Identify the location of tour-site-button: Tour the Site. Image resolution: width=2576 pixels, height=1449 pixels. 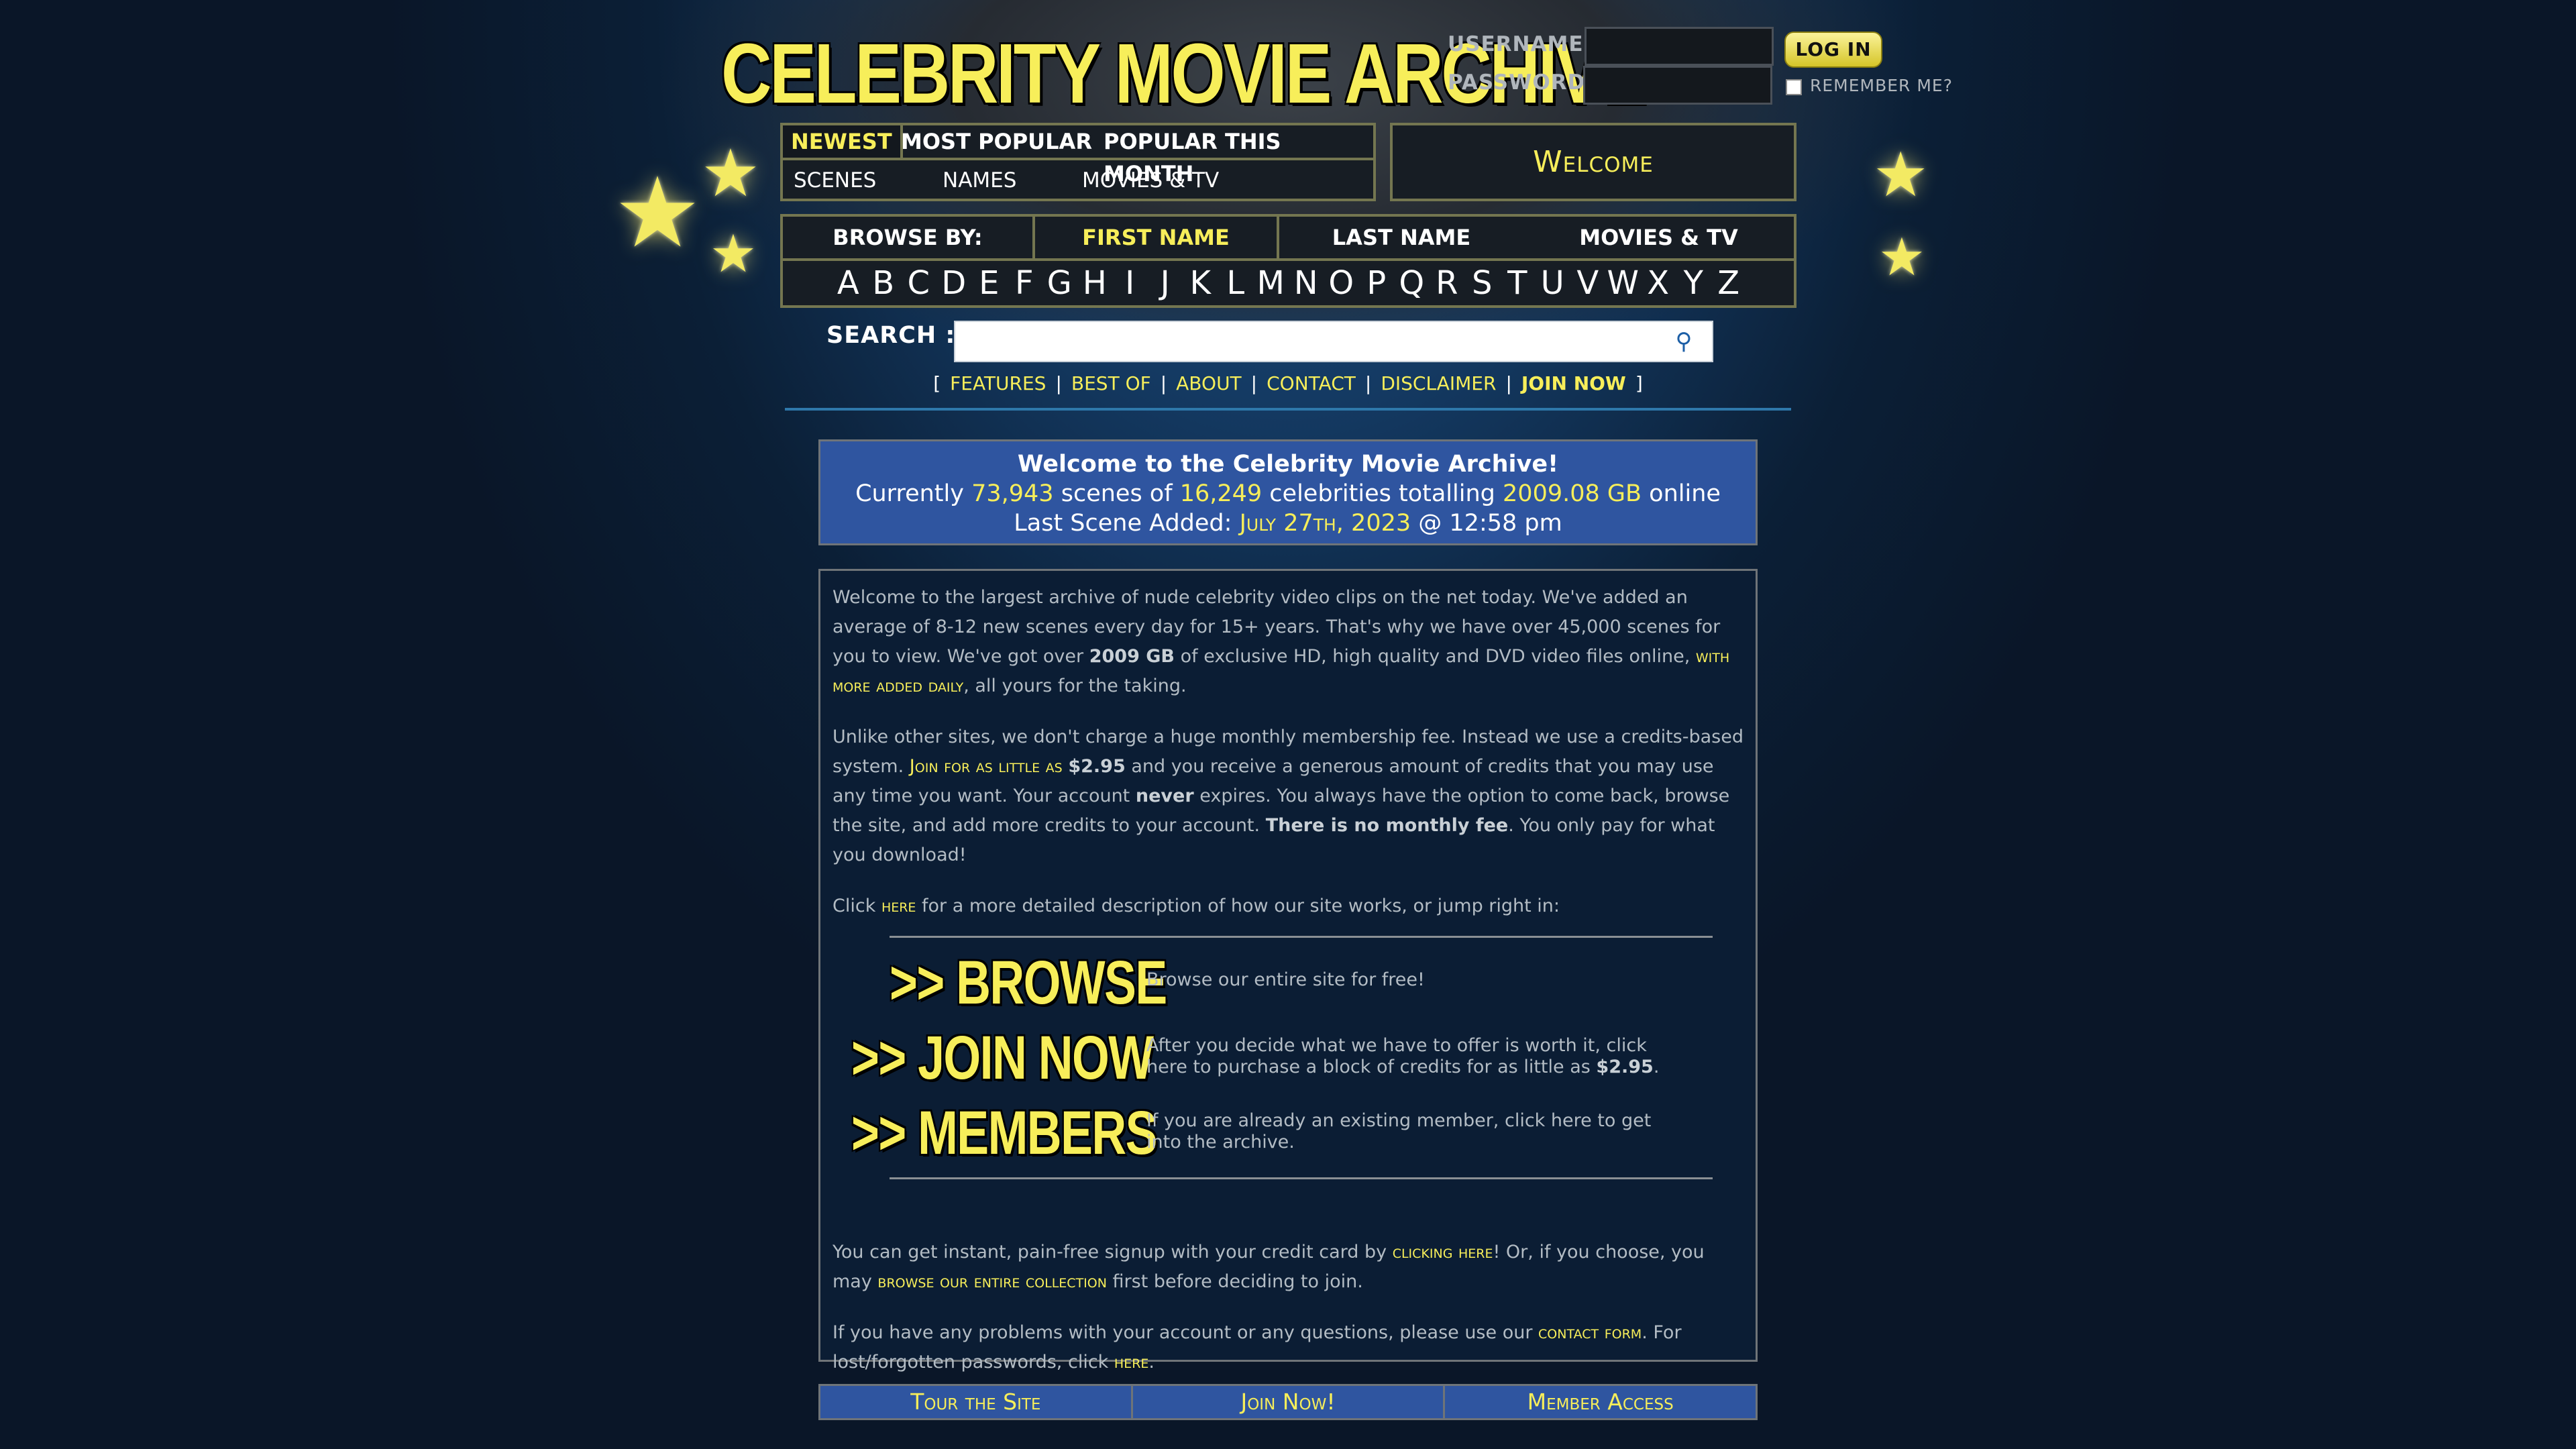
(975, 1402).